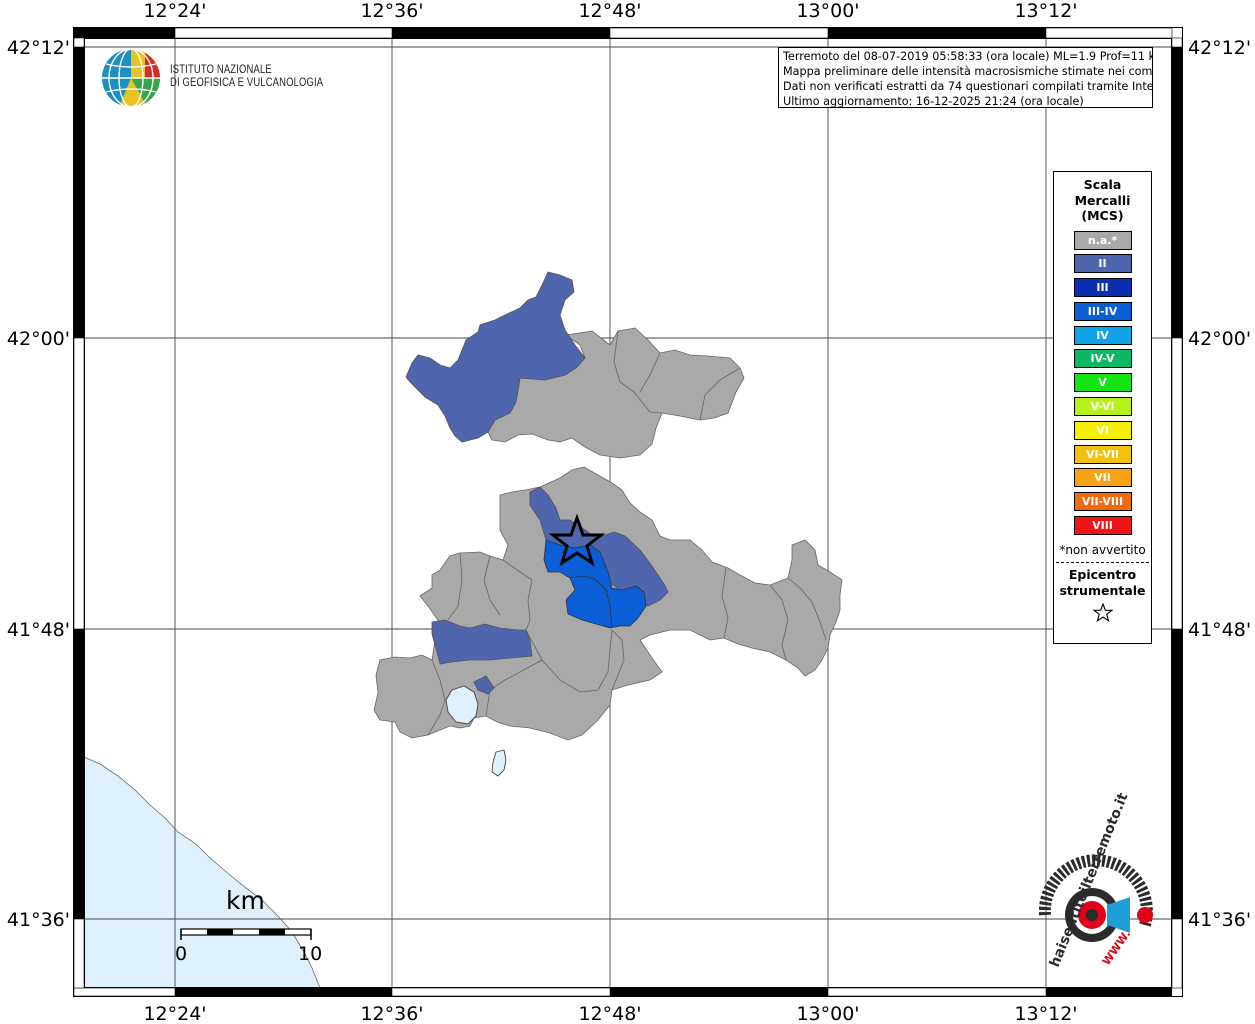  I want to click on legend-item: IV-V, so click(1102, 359).